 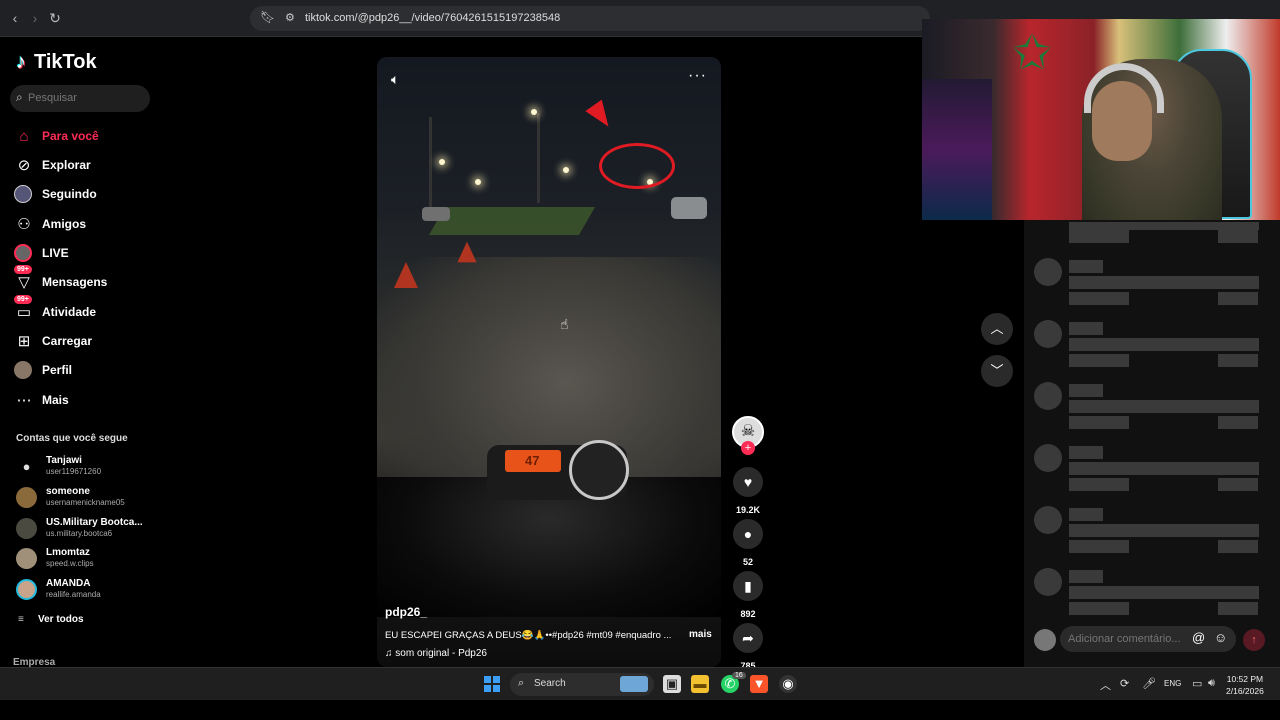 What do you see at coordinates (689, 208) in the screenshot?
I see `car` at bounding box center [689, 208].